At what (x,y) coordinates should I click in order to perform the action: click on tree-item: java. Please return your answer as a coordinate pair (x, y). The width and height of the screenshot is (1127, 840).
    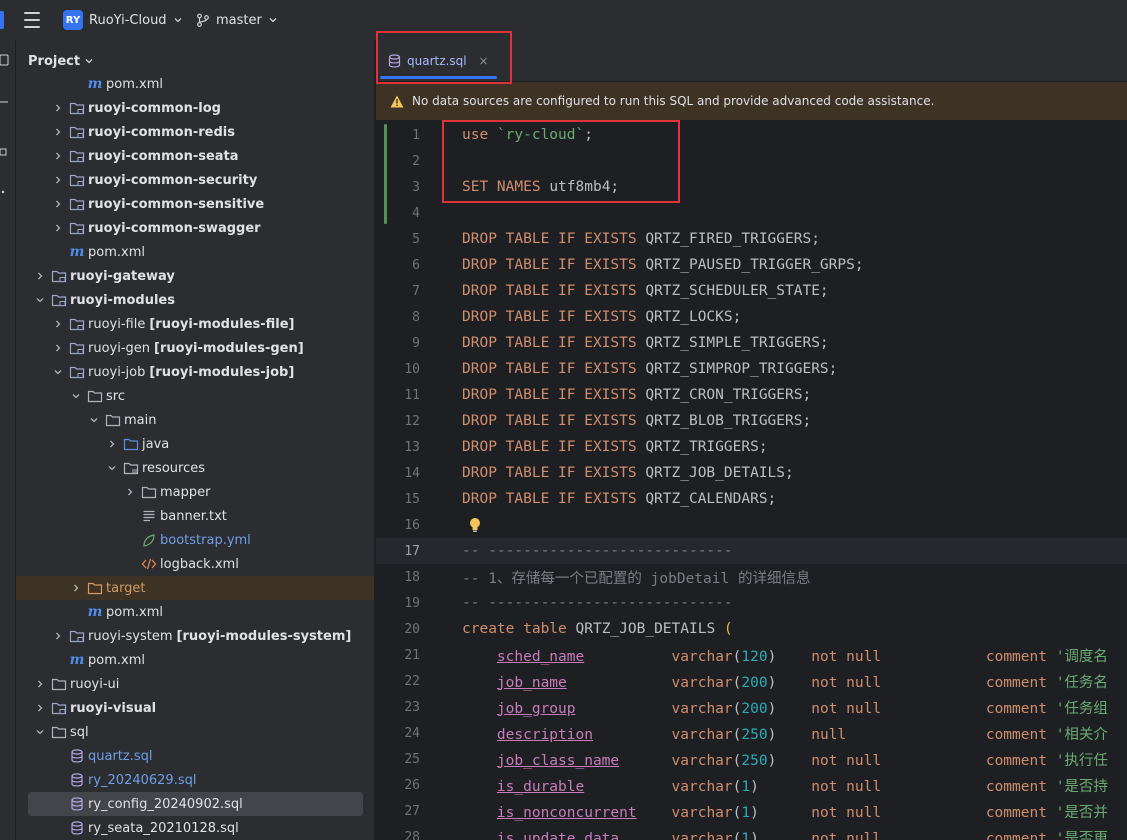
    Looking at the image, I should click on (191, 444).